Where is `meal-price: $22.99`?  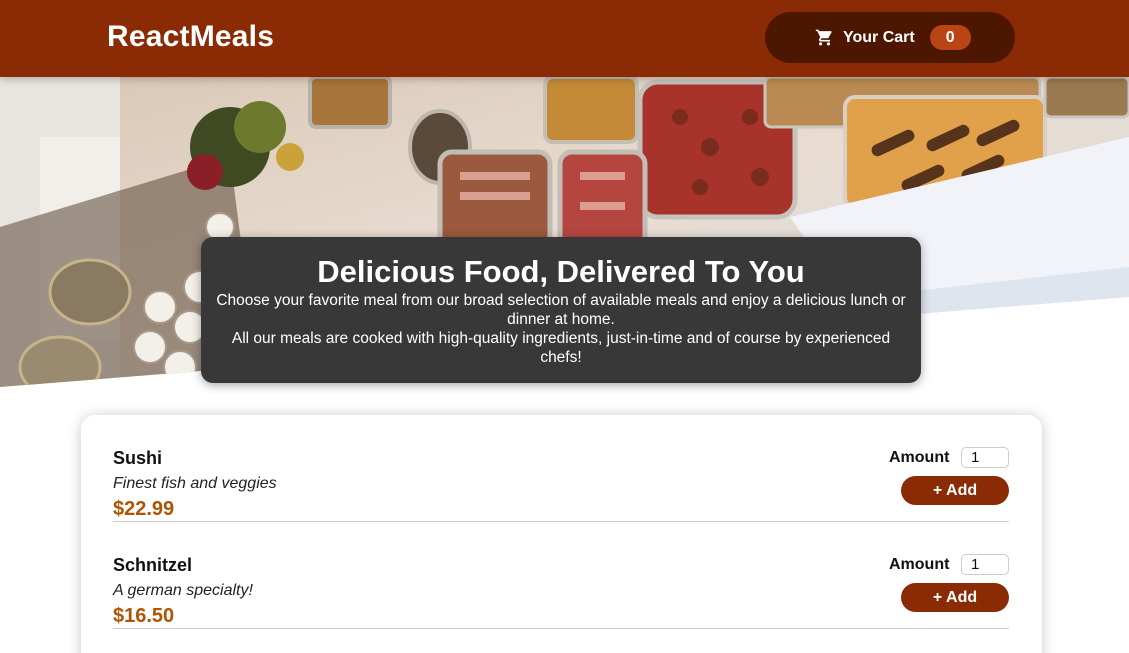
meal-price: $22.99 is located at coordinates (144, 509).